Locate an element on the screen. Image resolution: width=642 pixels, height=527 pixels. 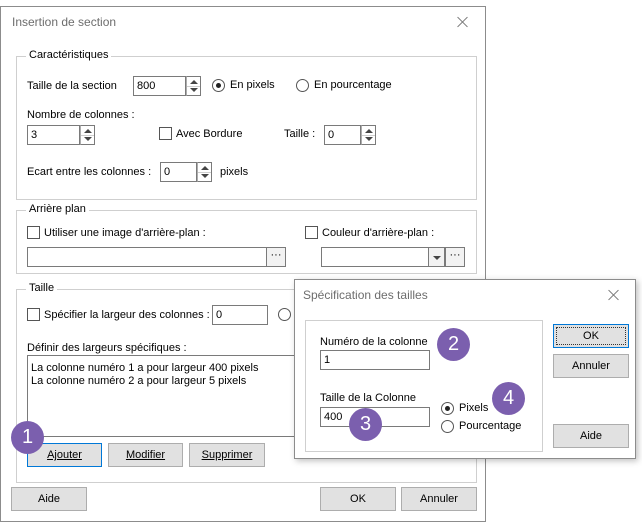
step-badge-2: 2 is located at coordinates (453, 344).